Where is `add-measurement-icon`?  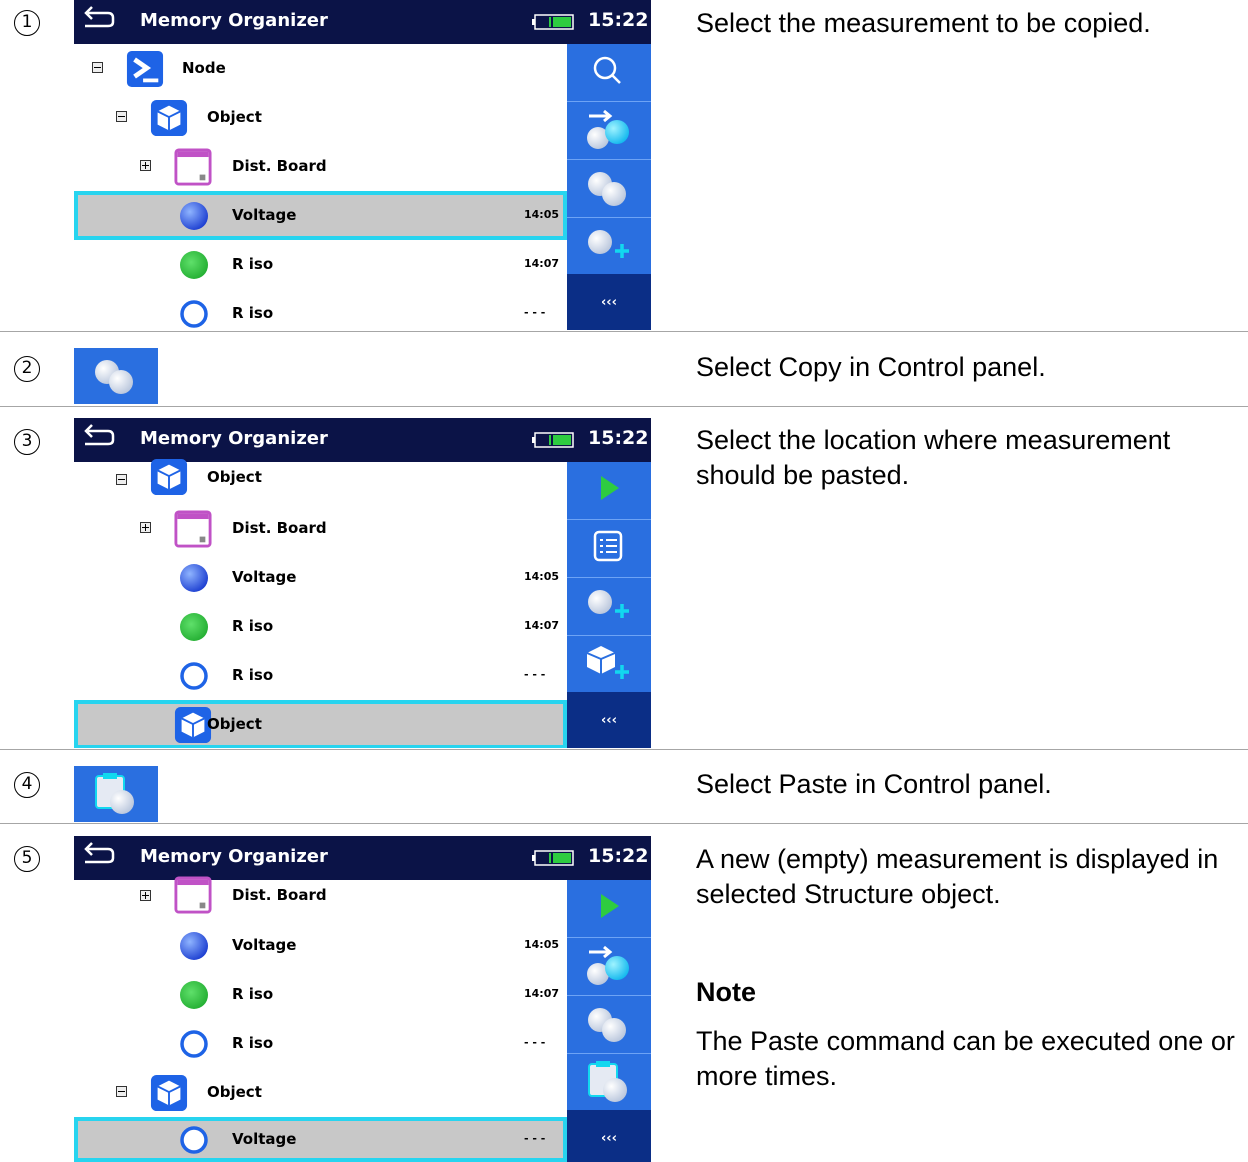 add-measurement-icon is located at coordinates (609, 606).